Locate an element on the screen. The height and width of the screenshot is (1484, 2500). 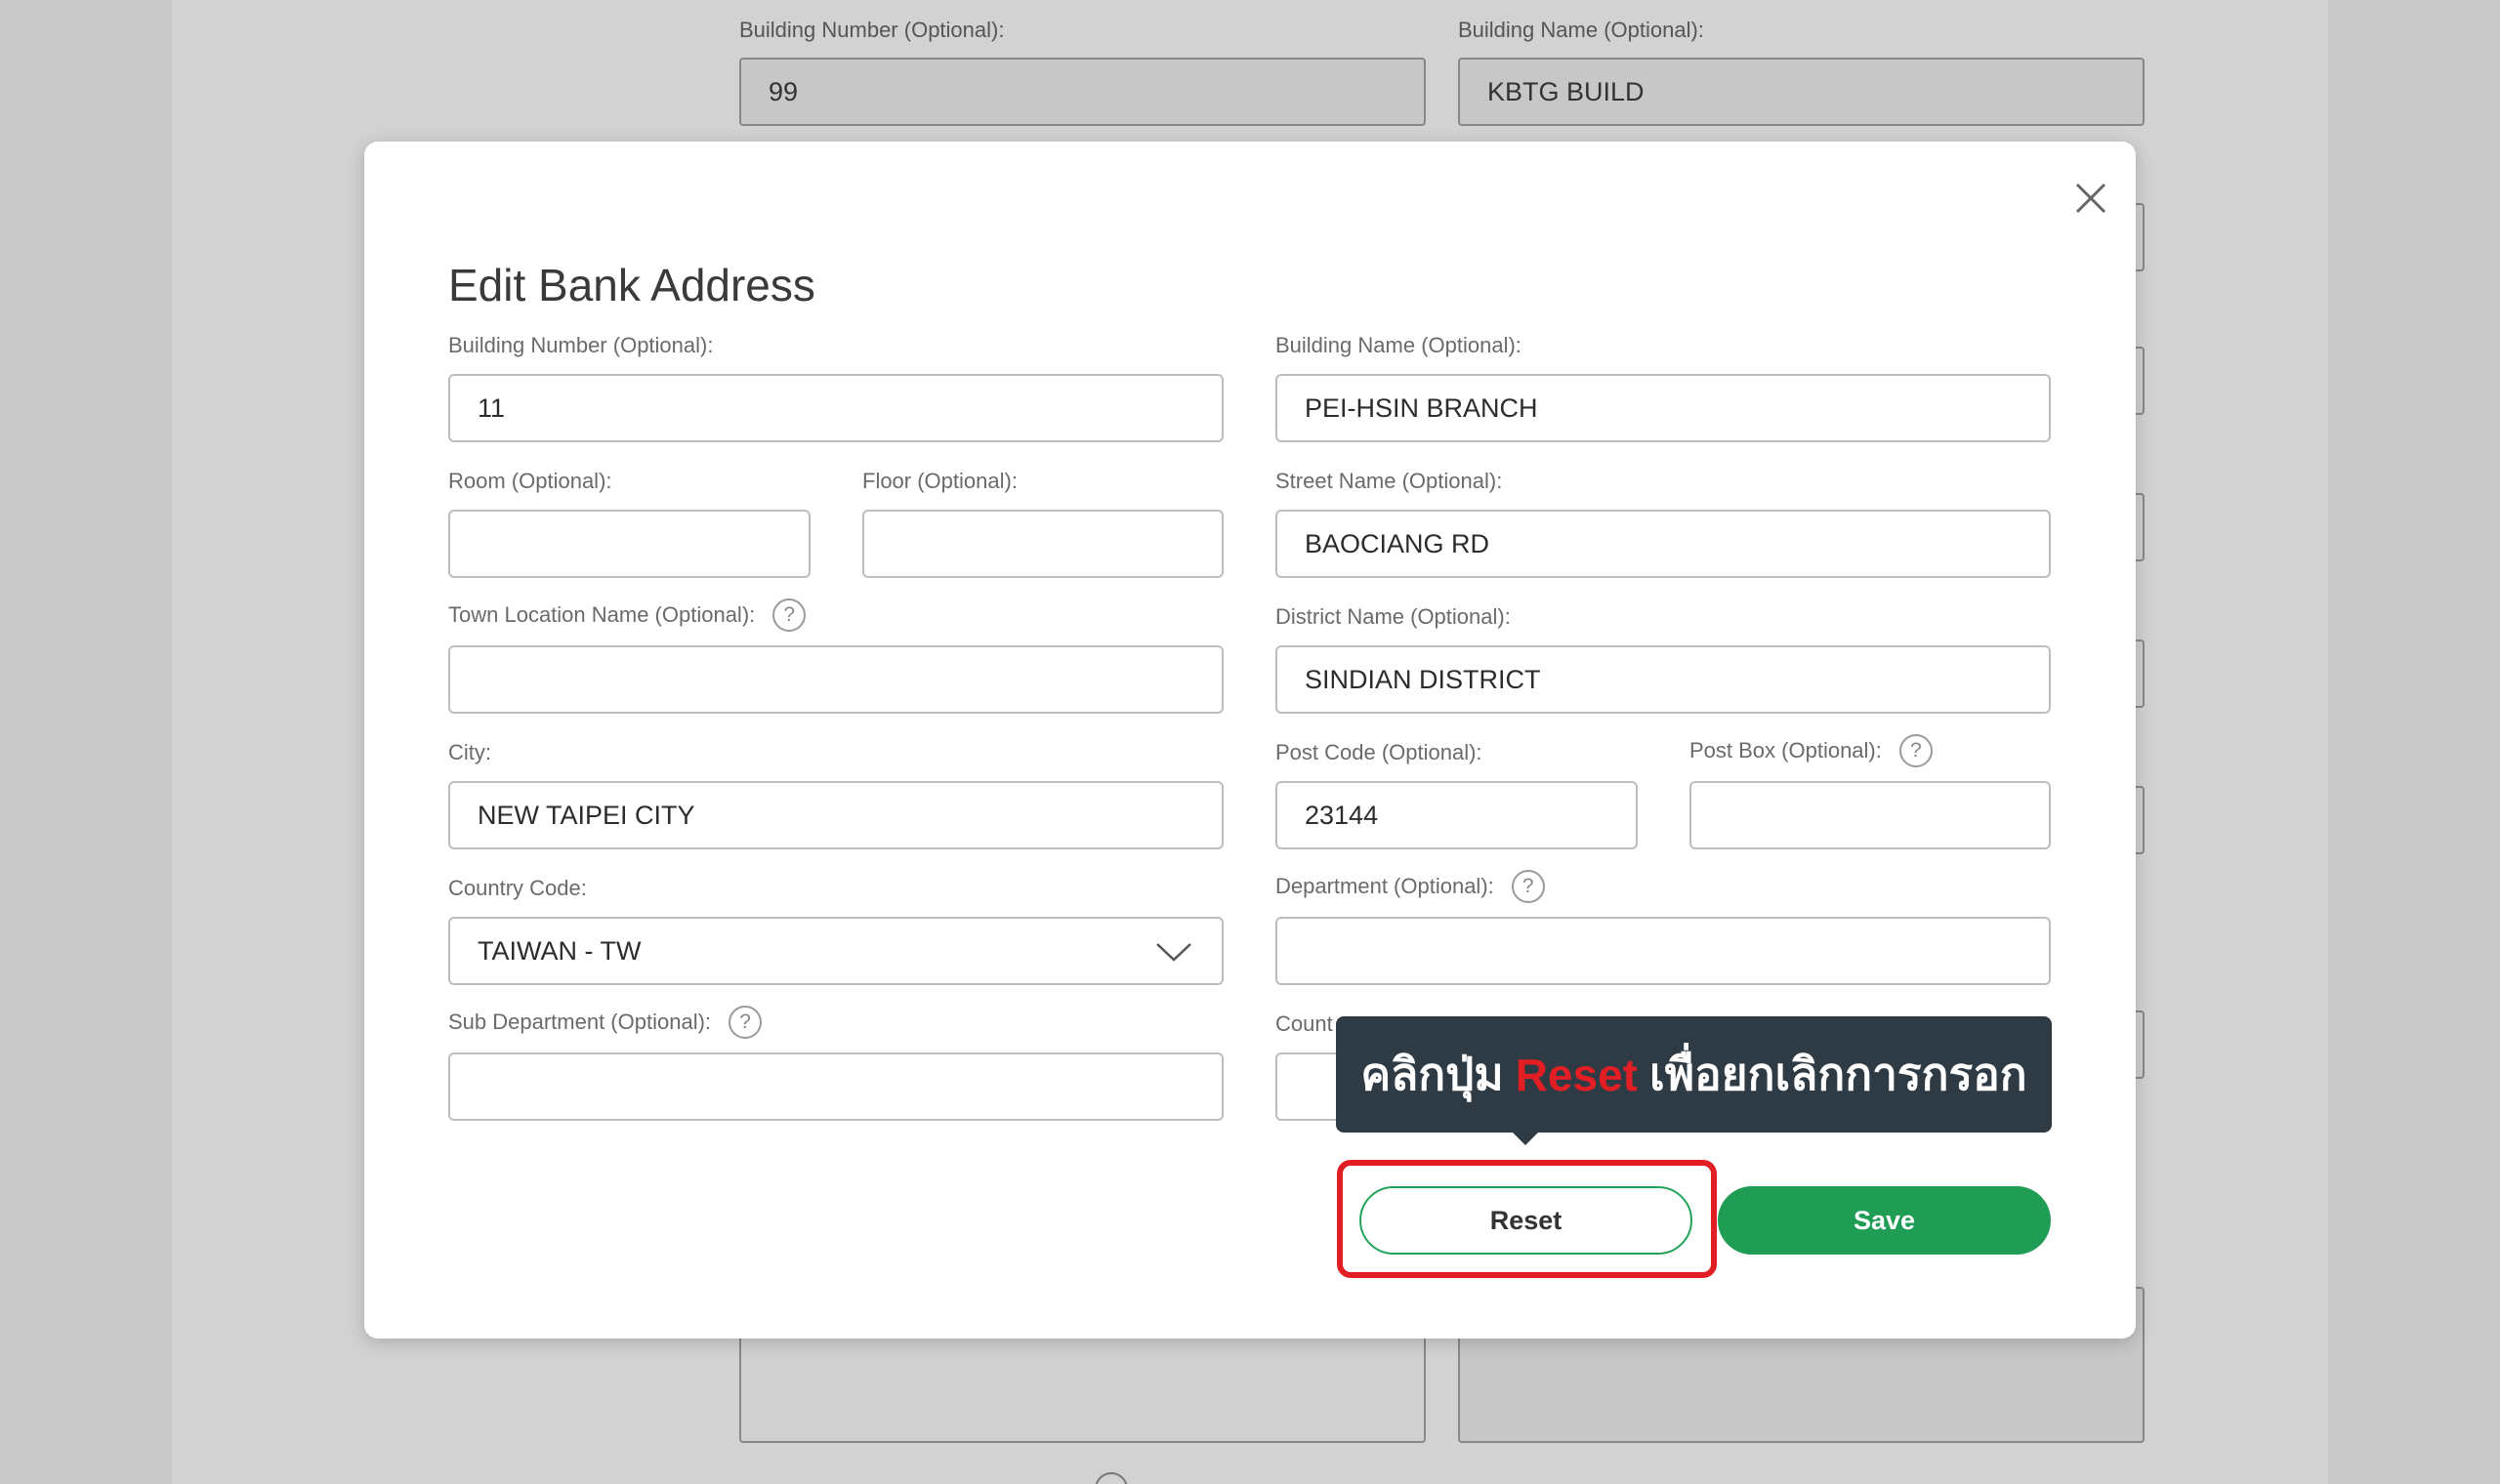
sub-department-label: Sub Department (Optional): ? is located at coordinates (605, 1023).